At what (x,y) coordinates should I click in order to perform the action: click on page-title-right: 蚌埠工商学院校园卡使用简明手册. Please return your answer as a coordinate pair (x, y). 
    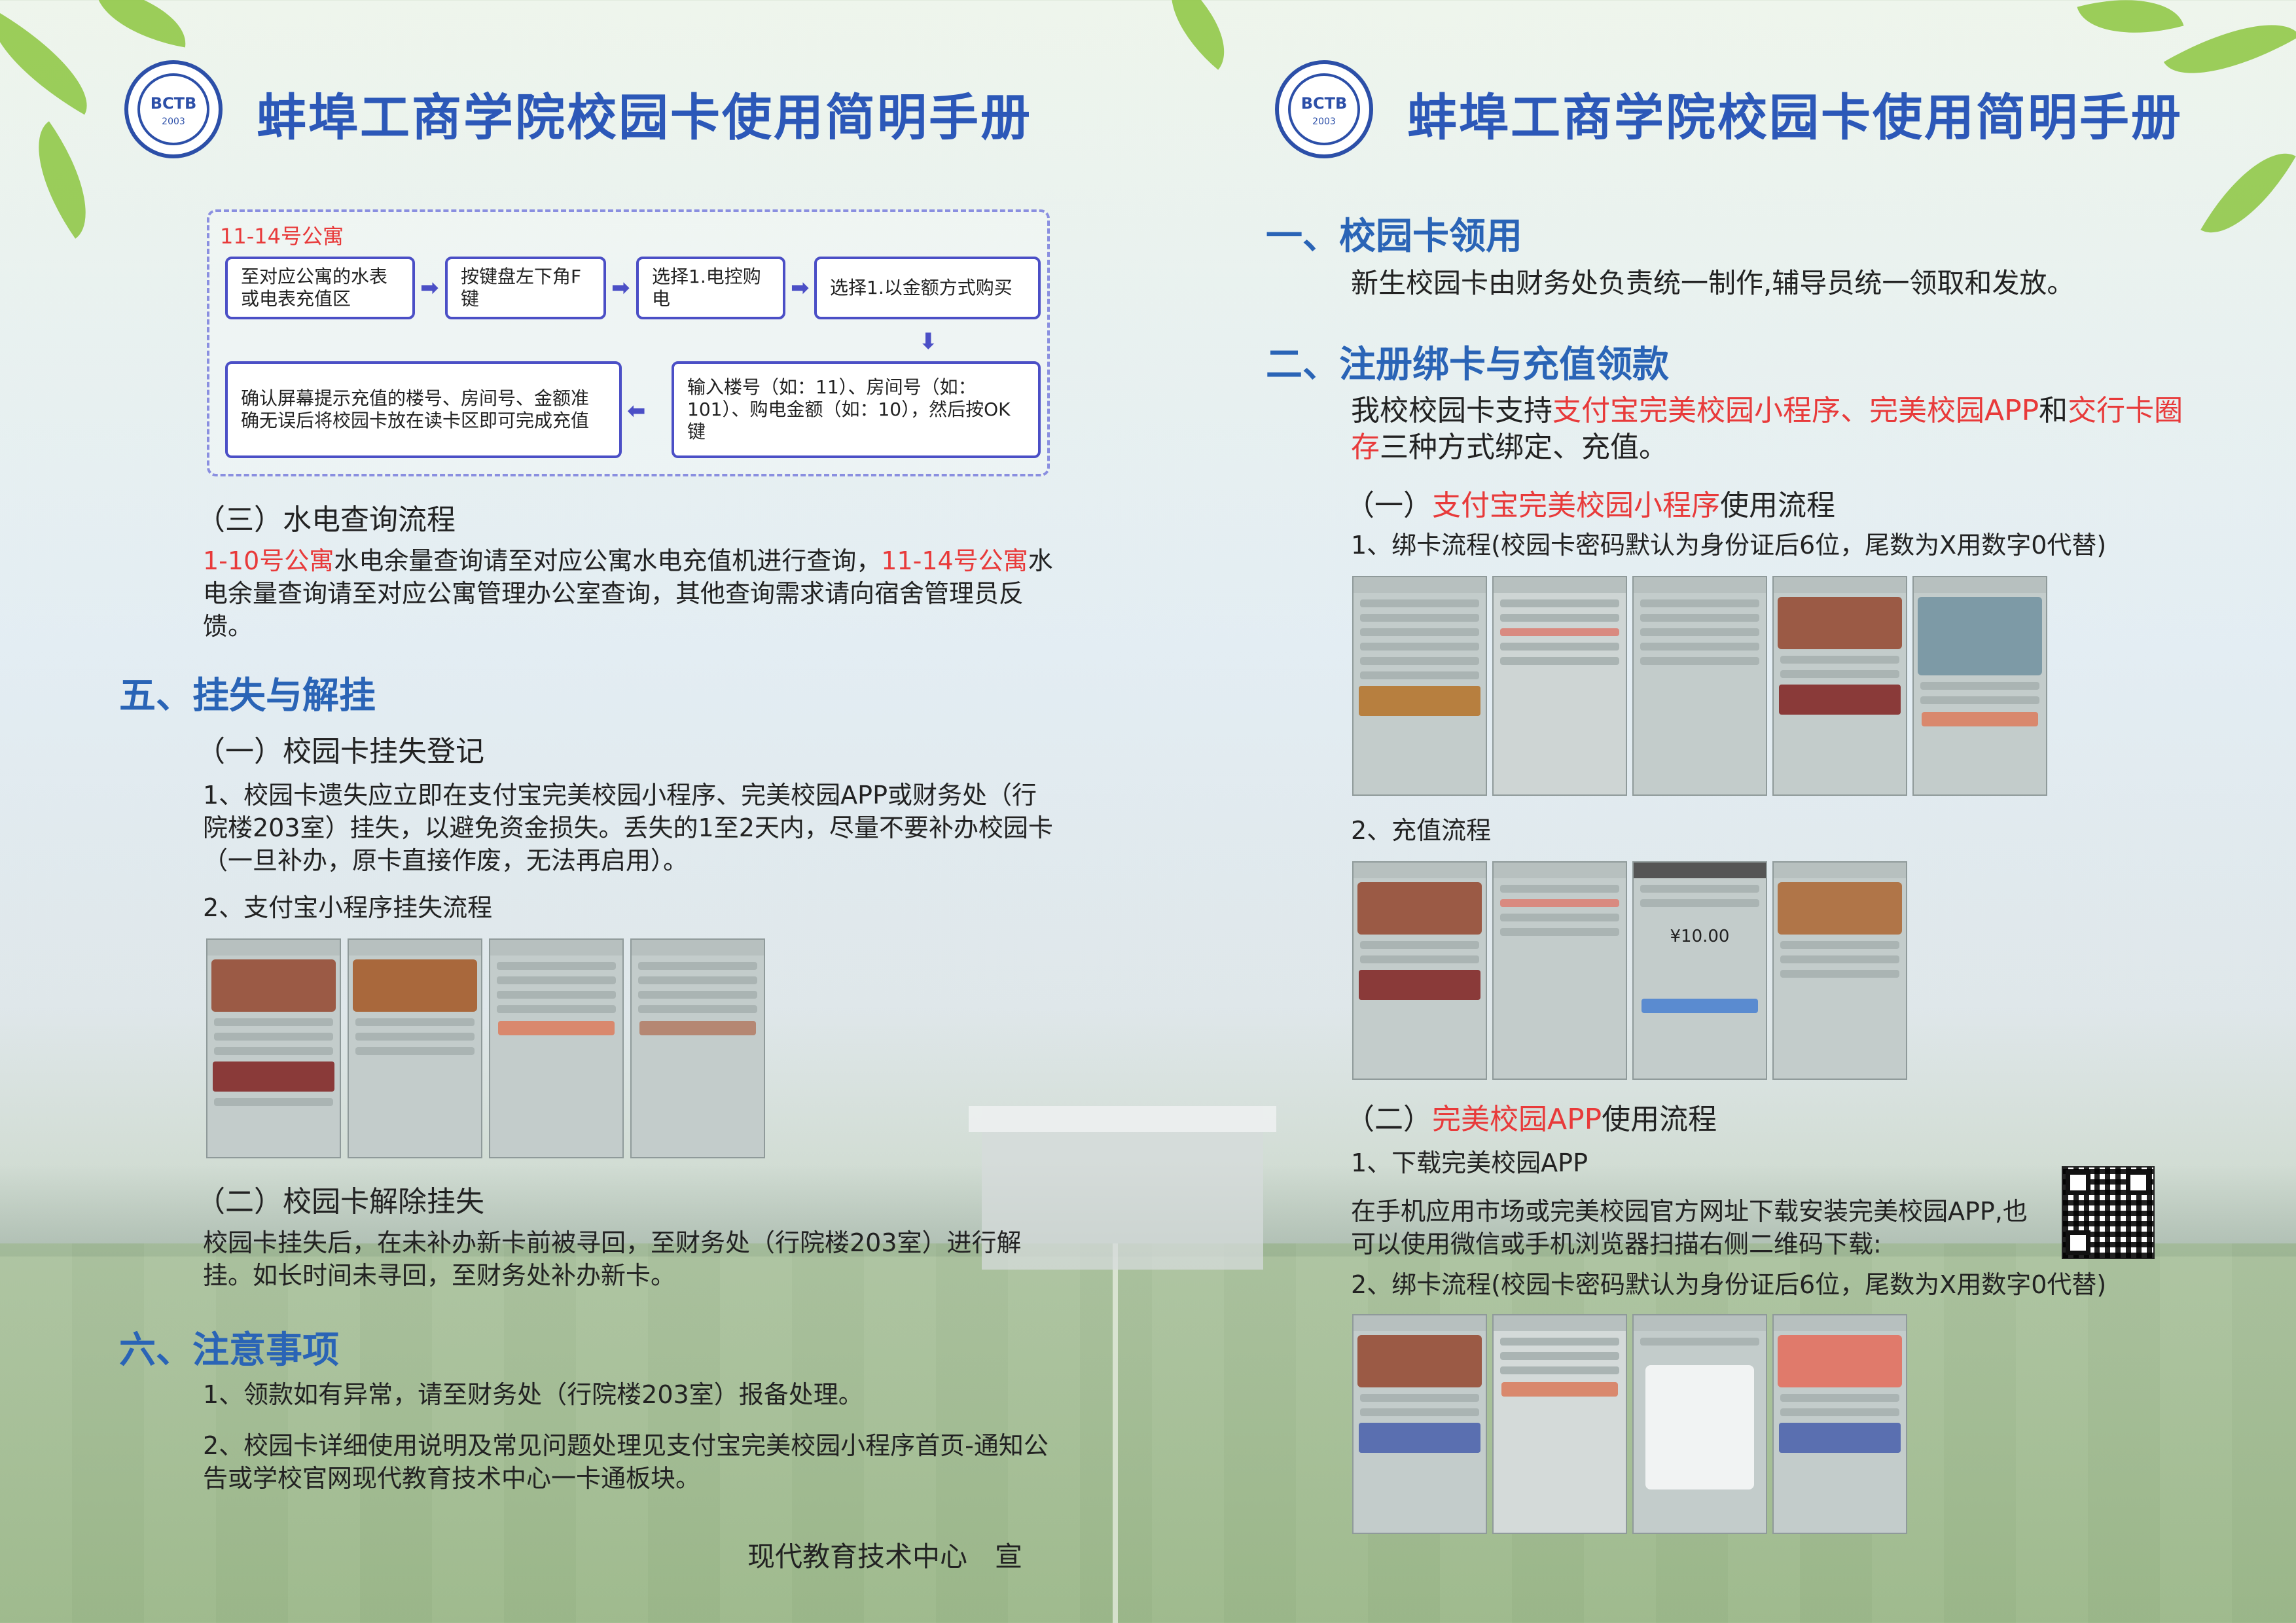
    Looking at the image, I should click on (1795, 118).